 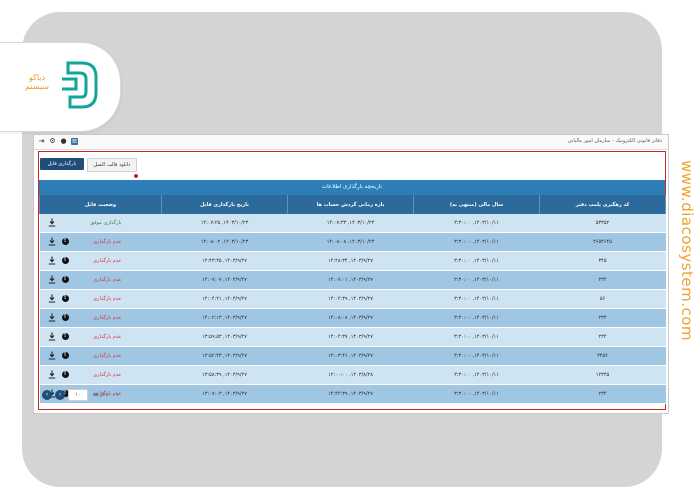 What do you see at coordinates (225, 223) in the screenshot?
I see `cell-upload-date: ۱۴۰۳/۱۰/۲۳, ۱۴:۰۷:۲۵` at bounding box center [225, 223].